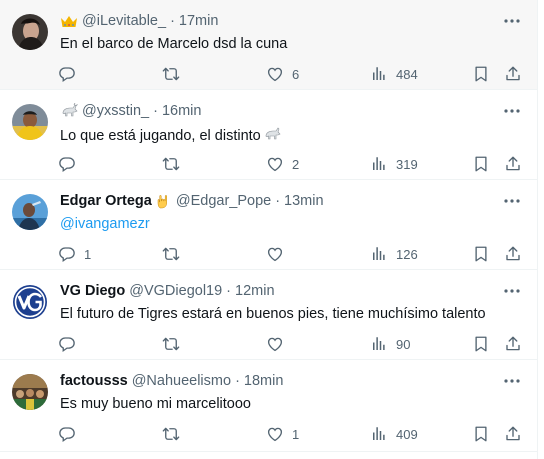 This screenshot has width=544, height=459. What do you see at coordinates (69, 21) in the screenshot?
I see `crown-icon` at bounding box center [69, 21].